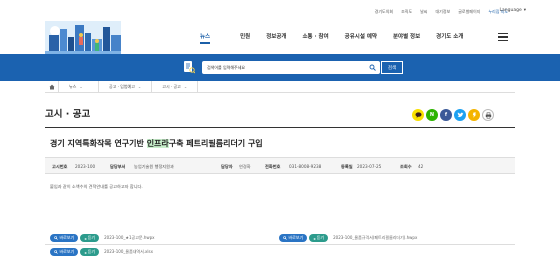 This screenshot has width=560, height=267. What do you see at coordinates (85, 166) in the screenshot?
I see `meta-value: 2023-100` at bounding box center [85, 166].